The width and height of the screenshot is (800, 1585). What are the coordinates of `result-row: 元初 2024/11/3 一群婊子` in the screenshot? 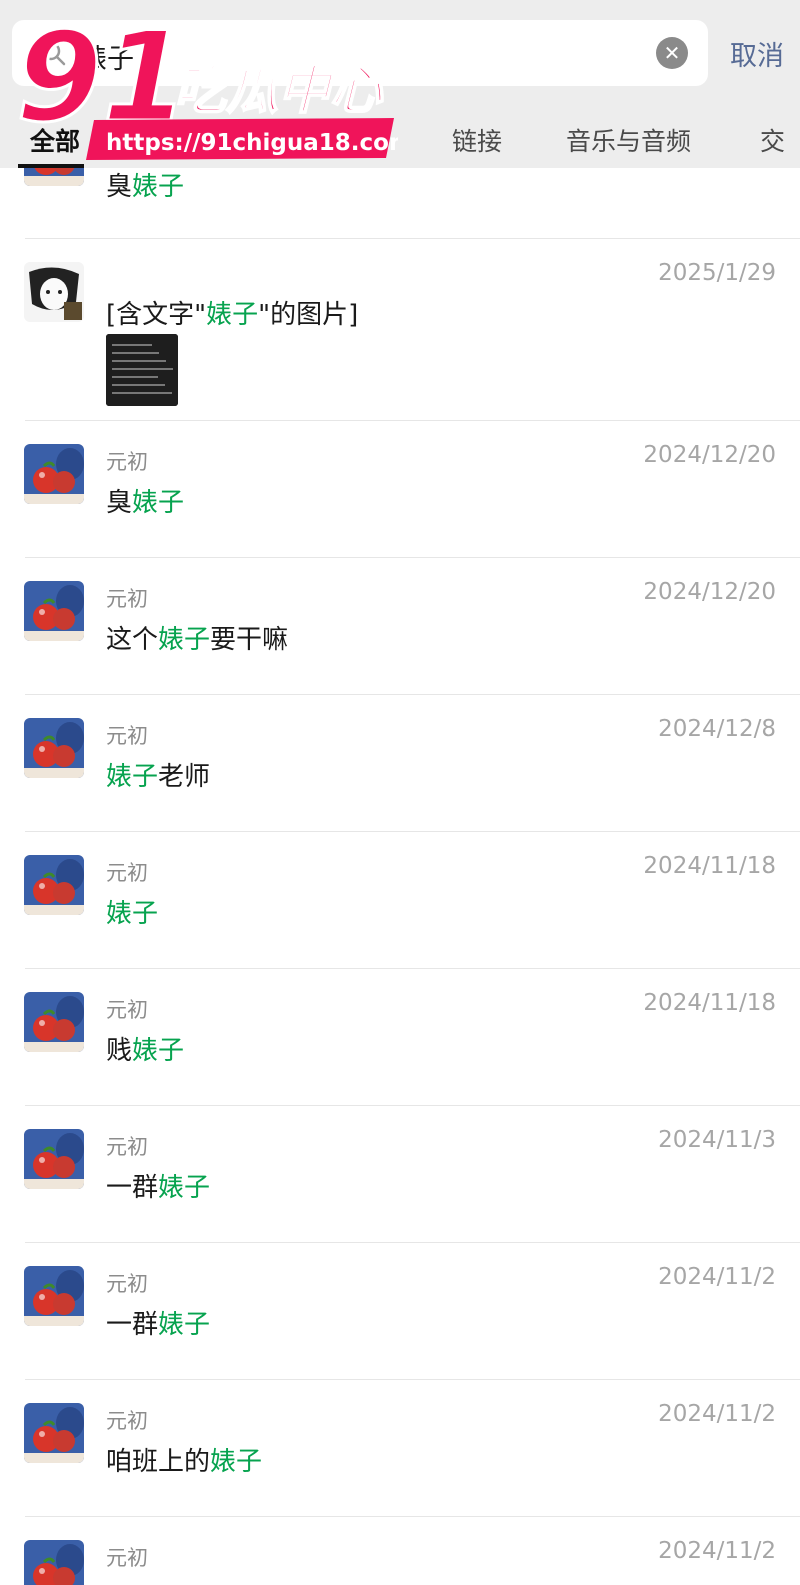 It's located at (400, 1173).